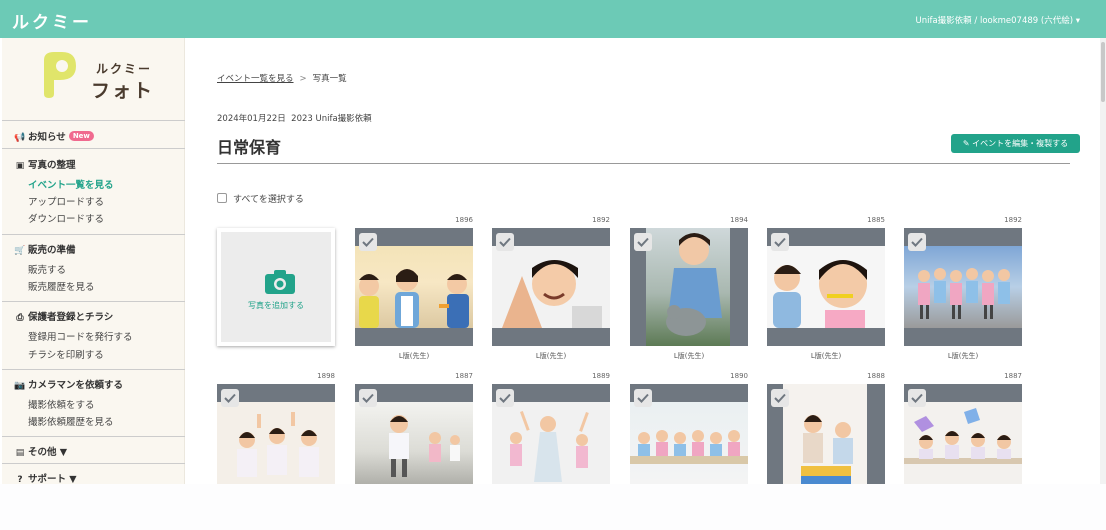  Describe the element at coordinates (276, 428) in the screenshot. I see `photo-tile: 1898` at that location.